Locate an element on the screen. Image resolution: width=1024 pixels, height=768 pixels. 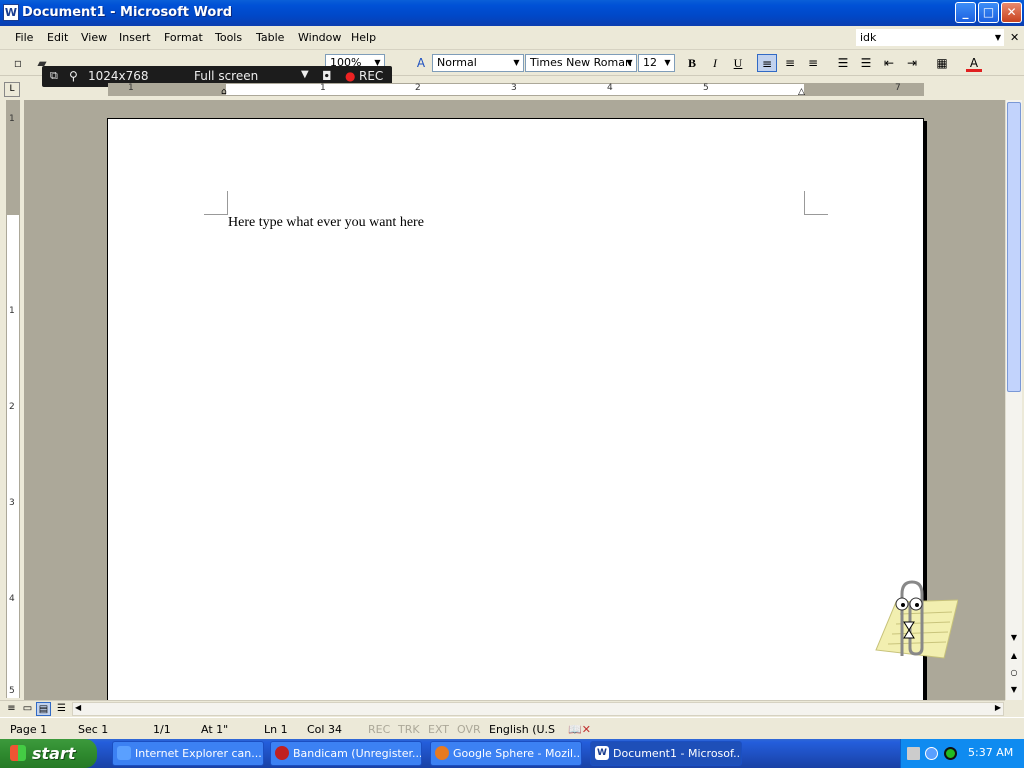
bandicam-mode: Full screen is located at coordinates (226, 76).